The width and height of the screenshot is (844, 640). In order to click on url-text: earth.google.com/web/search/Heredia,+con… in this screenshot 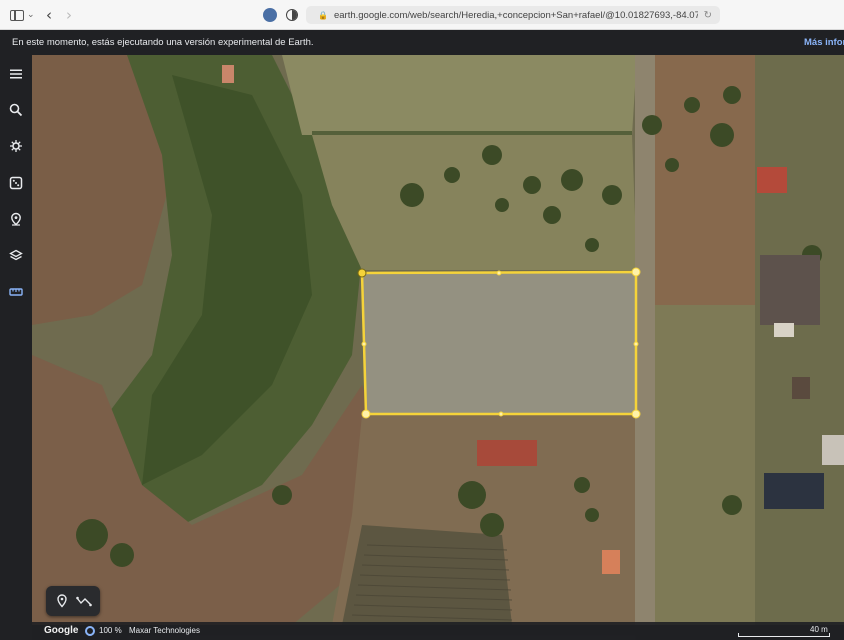, I will do `click(515, 15)`.